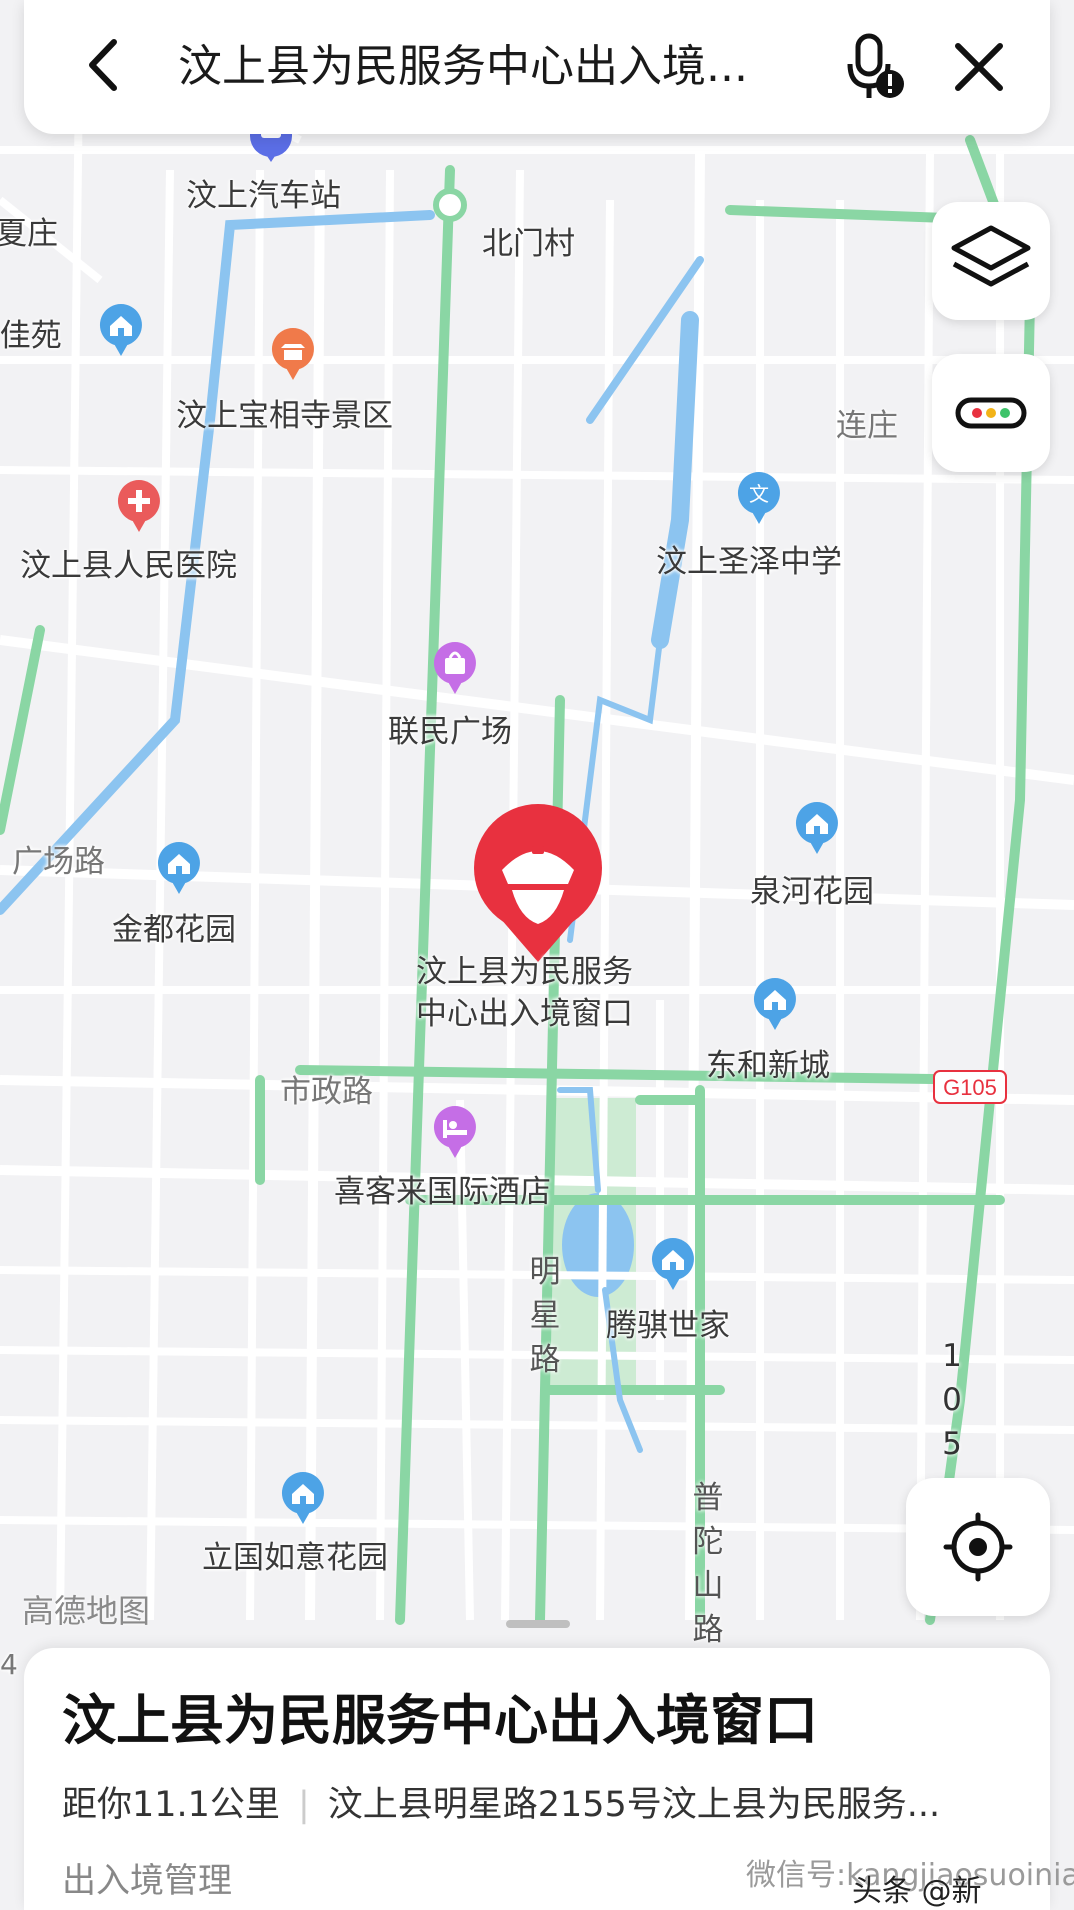 This screenshot has width=1074, height=1910. What do you see at coordinates (263, 192) in the screenshot?
I see `label-bus-station: 汶上汽车站` at bounding box center [263, 192].